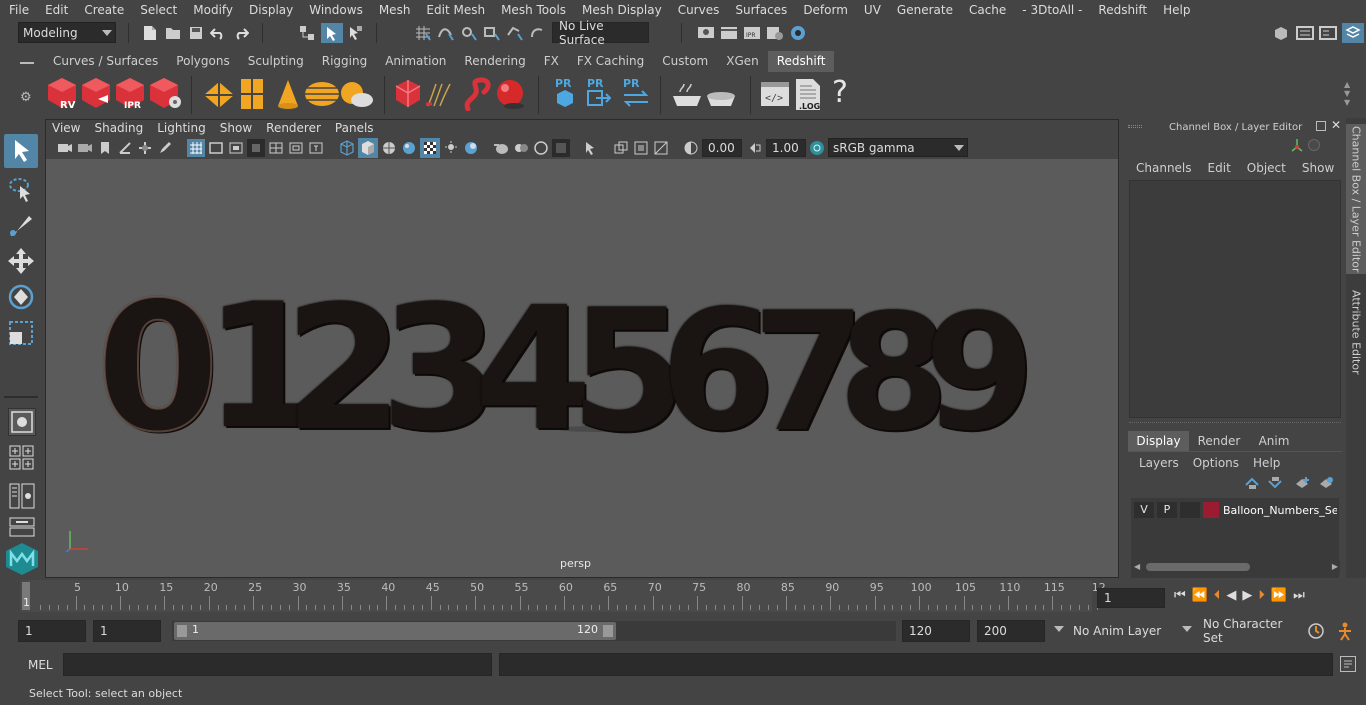 This screenshot has height=705, width=1366. What do you see at coordinates (18, 10) in the screenshot?
I see `menu-file: File` at bounding box center [18, 10].